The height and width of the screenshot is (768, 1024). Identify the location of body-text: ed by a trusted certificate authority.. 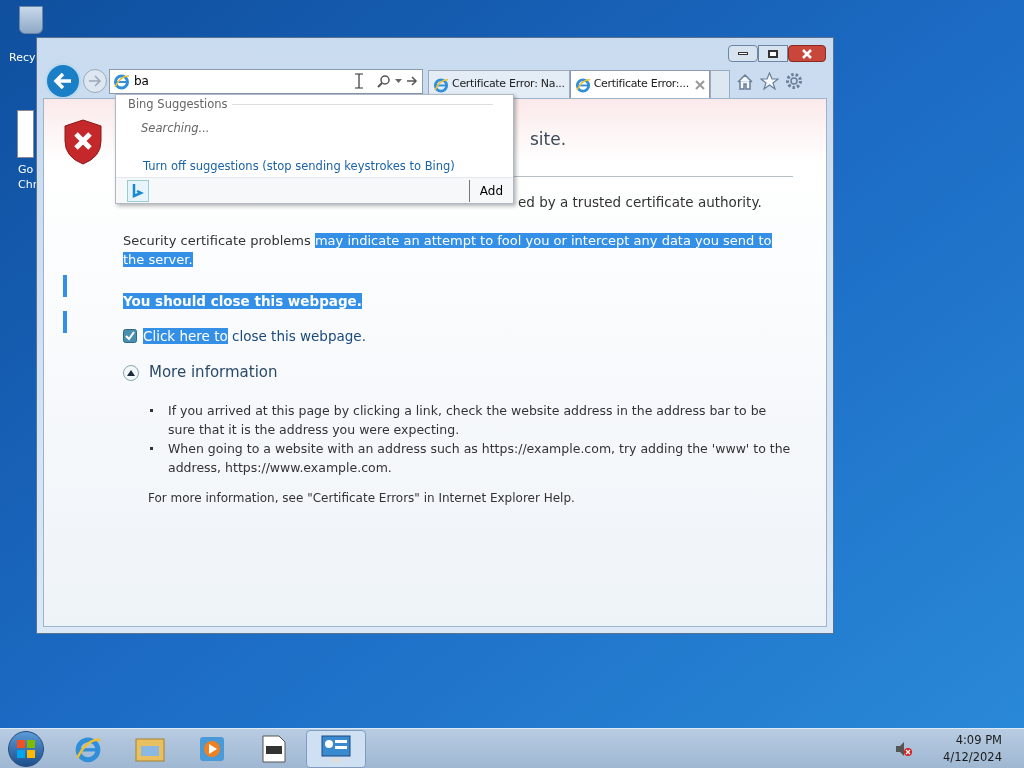
(640, 202).